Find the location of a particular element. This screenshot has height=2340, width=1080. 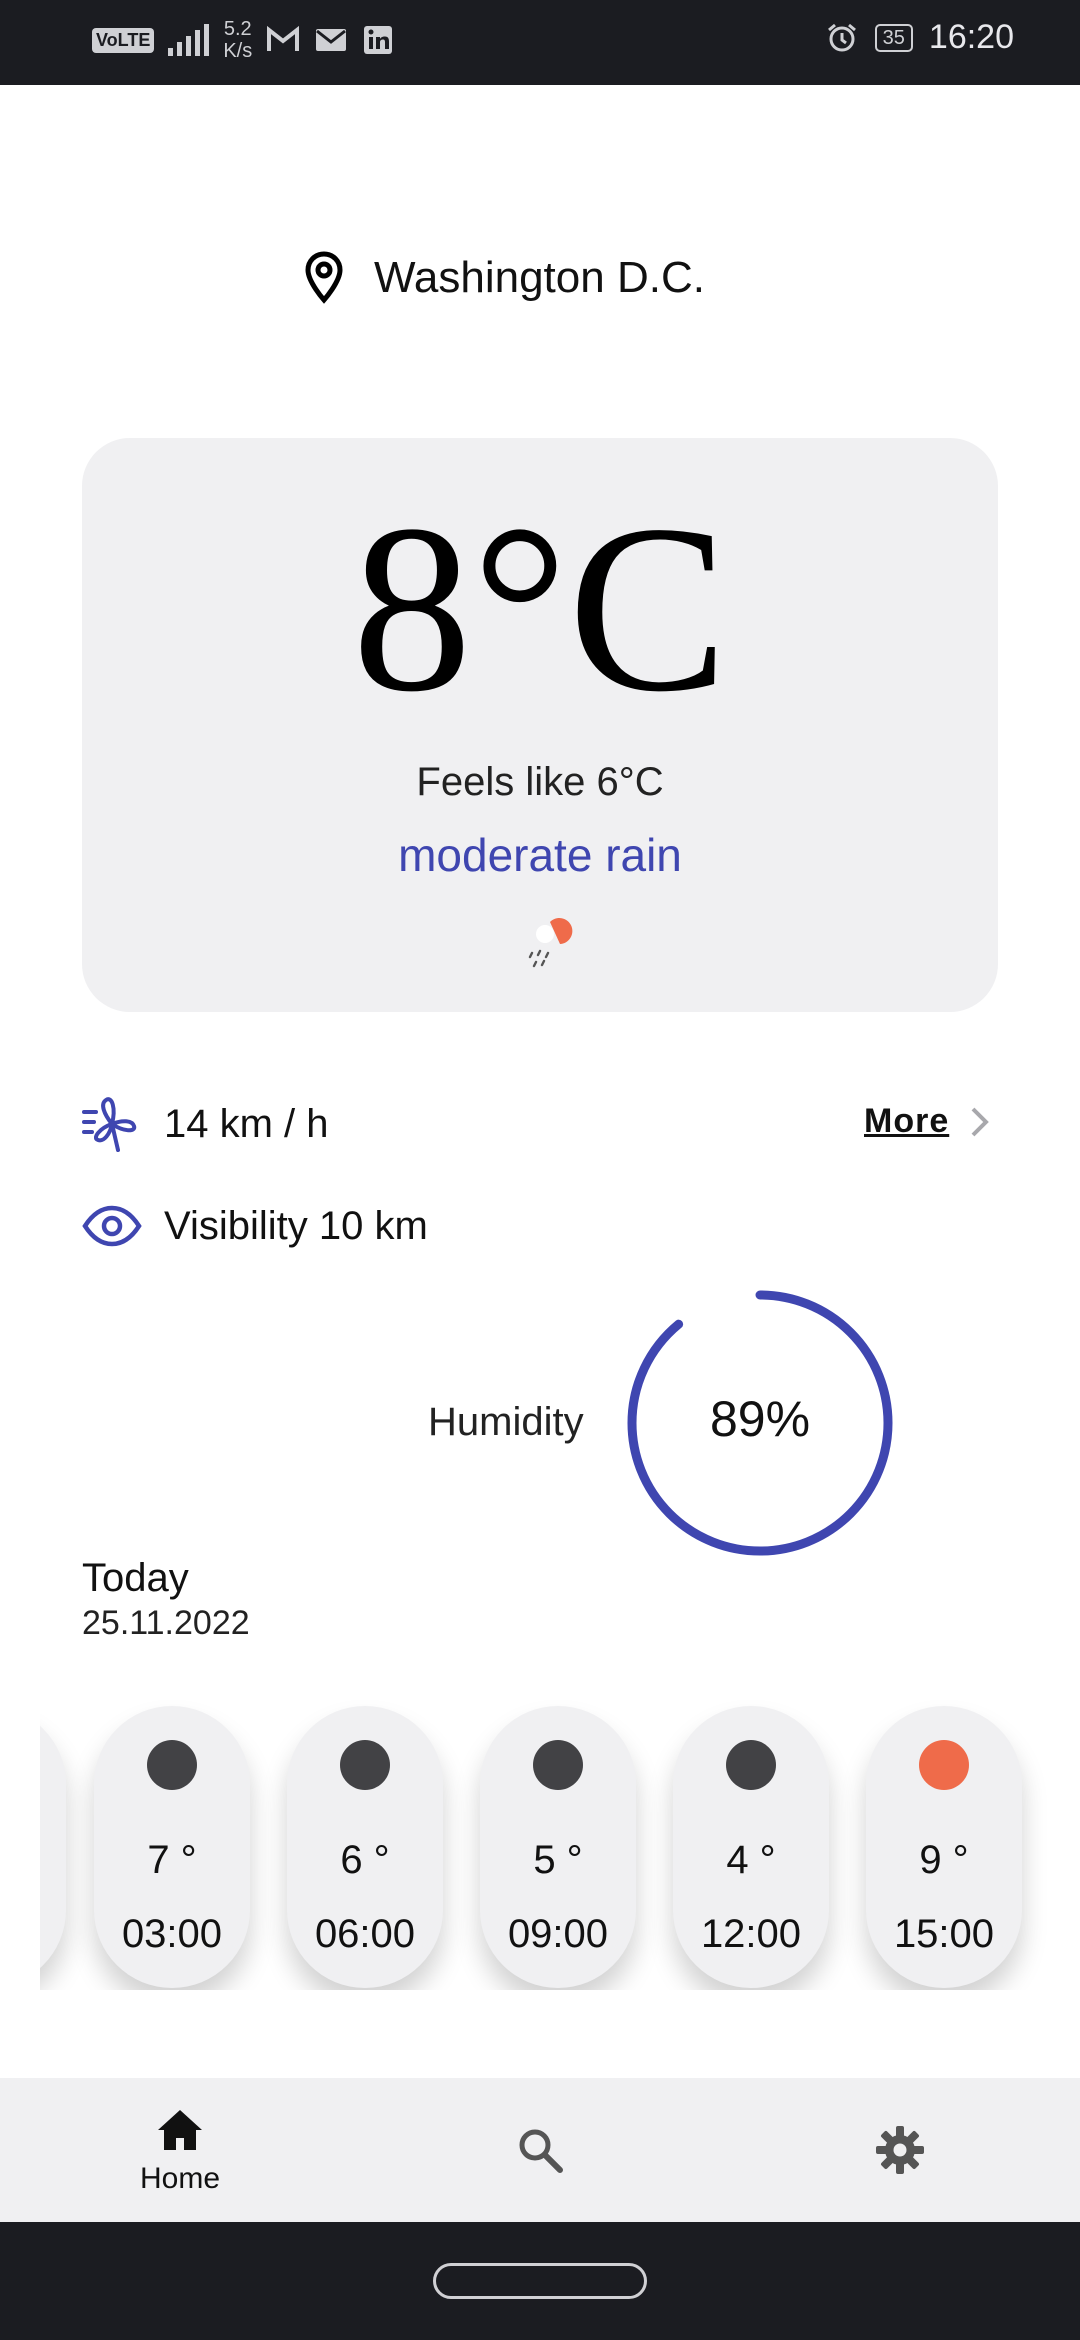

current-temperature: 8°C is located at coordinates (540, 608).